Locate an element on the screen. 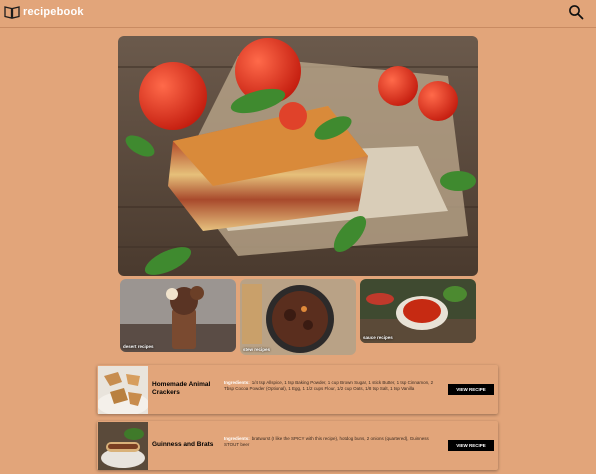 This screenshot has height=474, width=596. open-book-icon is located at coordinates (12, 12).